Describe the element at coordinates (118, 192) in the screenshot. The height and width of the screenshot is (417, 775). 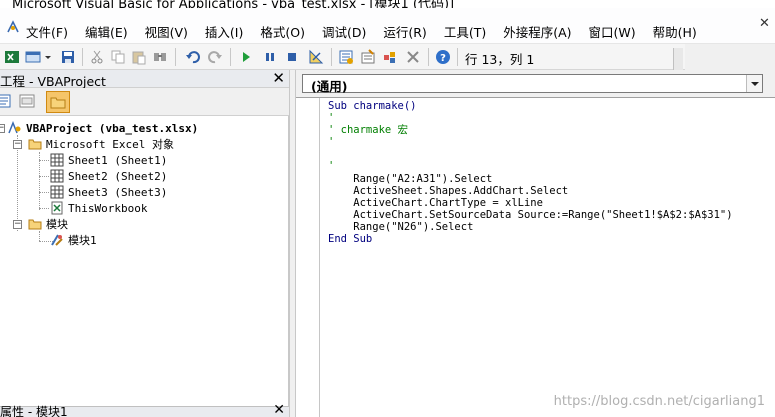
I see `tree-node-label: Sheet3 (Sheet3)` at that location.